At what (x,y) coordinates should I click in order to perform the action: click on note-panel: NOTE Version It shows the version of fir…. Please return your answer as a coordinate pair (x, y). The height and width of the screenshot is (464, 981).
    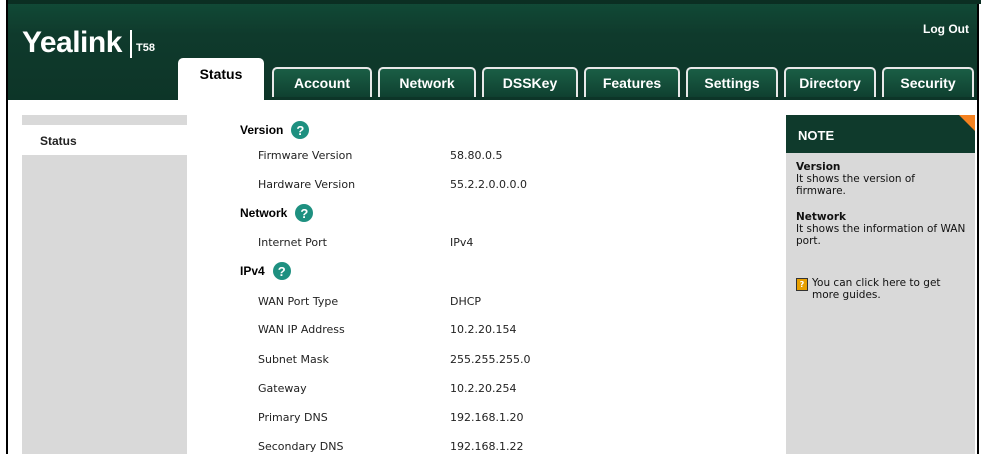
    Looking at the image, I should click on (880, 284).